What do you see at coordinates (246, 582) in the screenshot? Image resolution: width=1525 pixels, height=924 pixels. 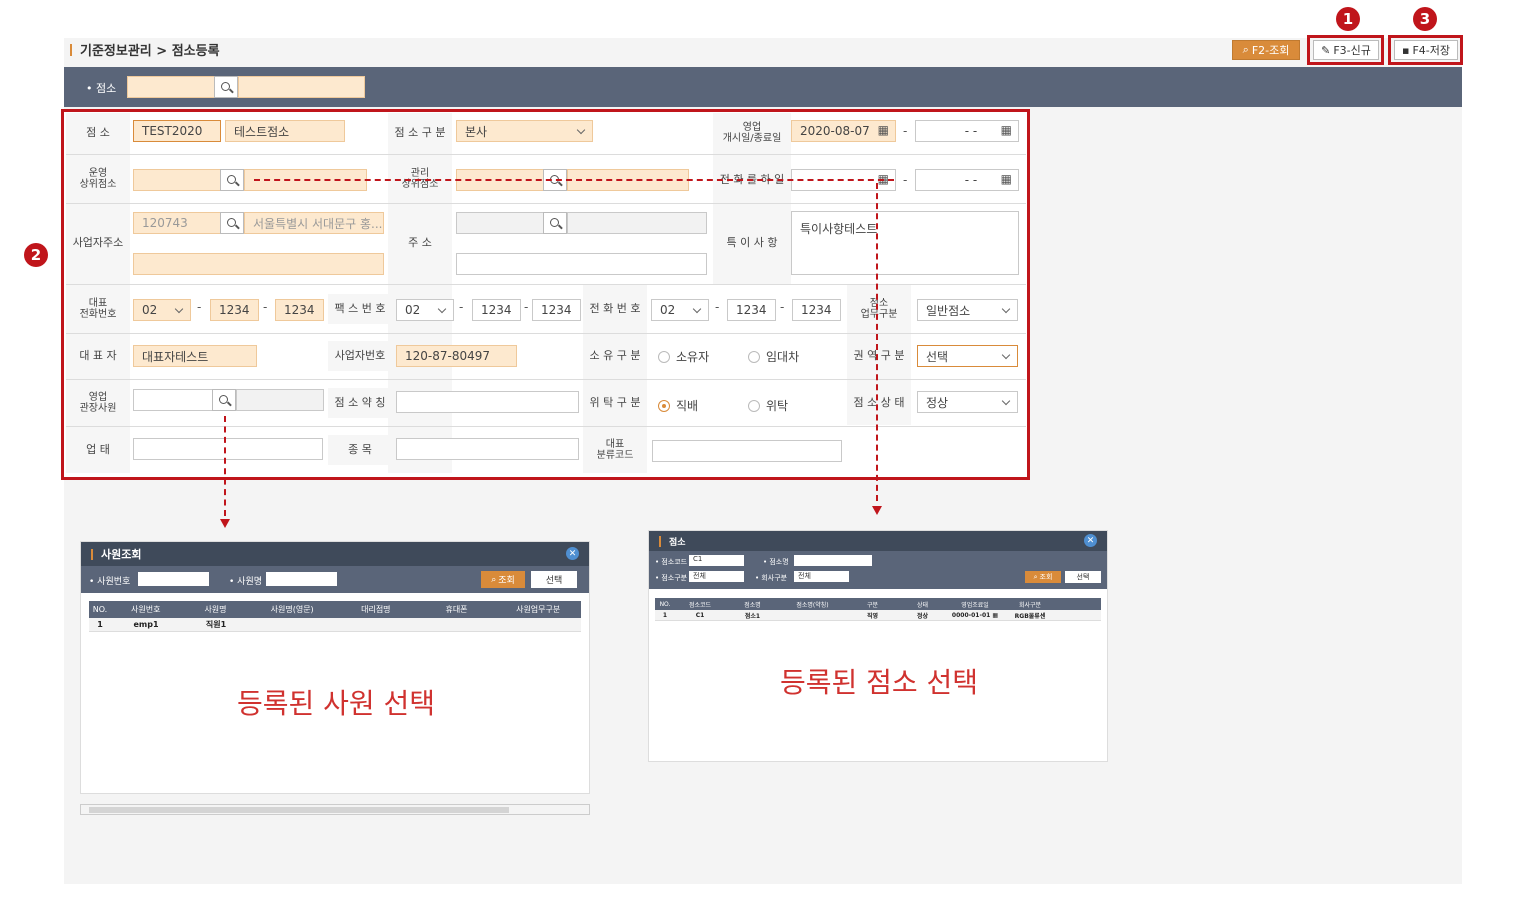 I see `emp-name-label: • 사원명` at bounding box center [246, 582].